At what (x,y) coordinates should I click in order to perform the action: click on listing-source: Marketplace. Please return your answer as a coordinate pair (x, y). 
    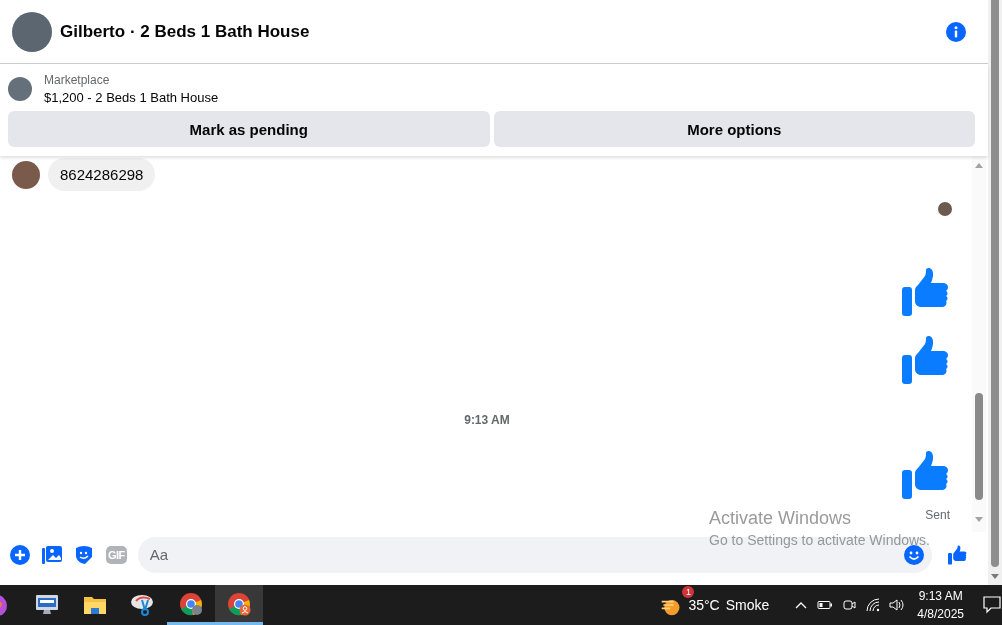
    Looking at the image, I should click on (77, 80).